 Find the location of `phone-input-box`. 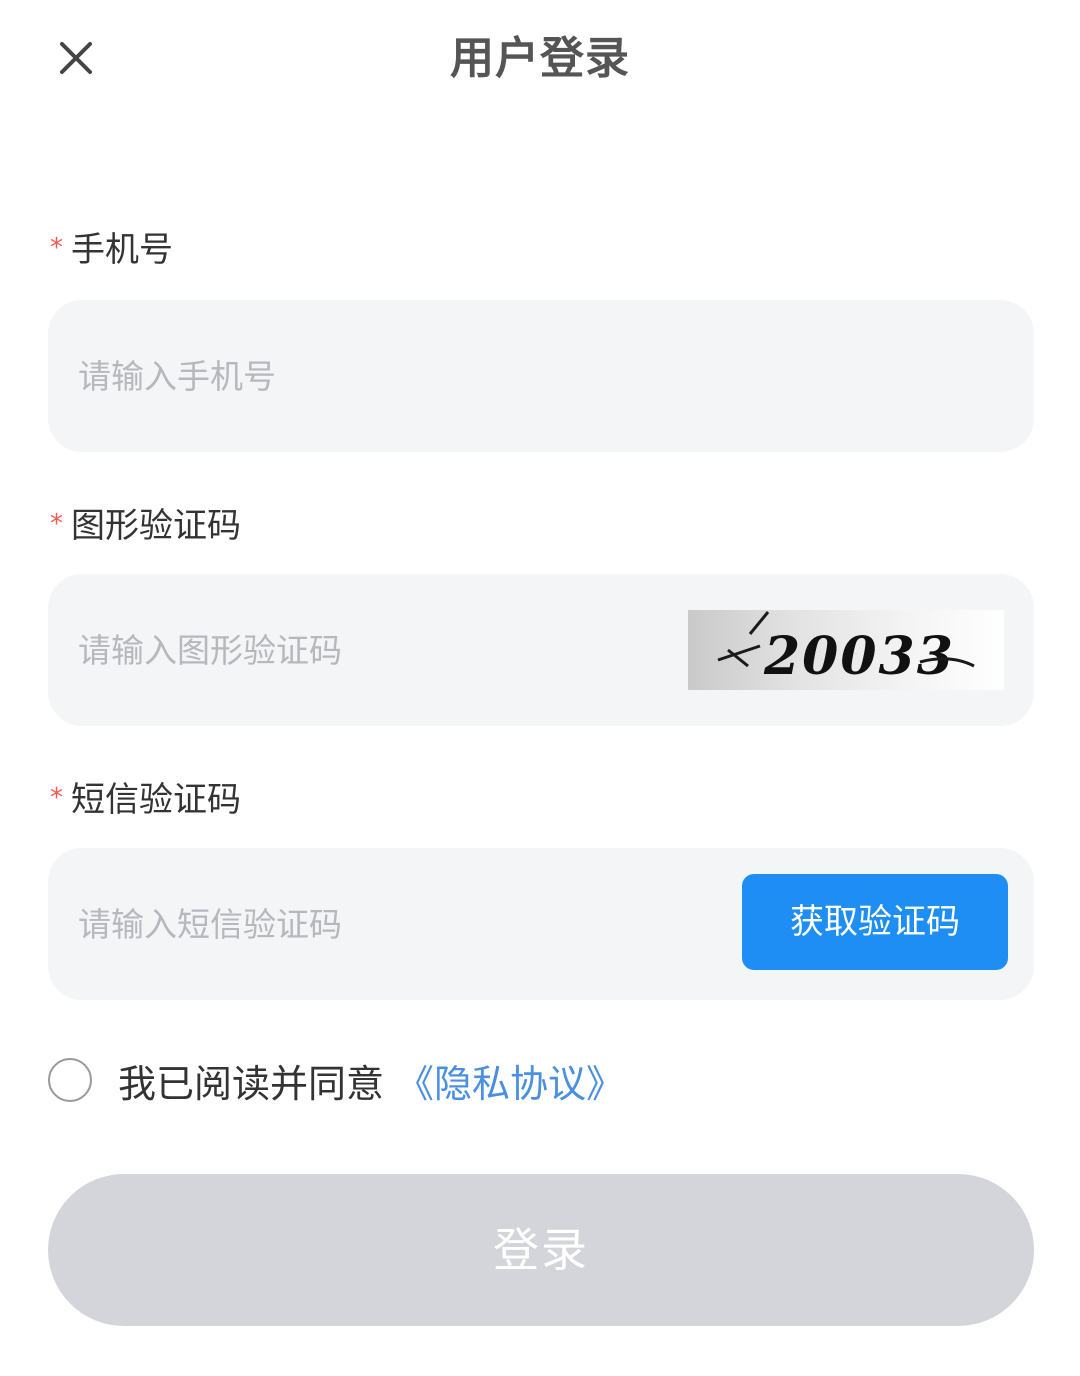

phone-input-box is located at coordinates (541, 376).